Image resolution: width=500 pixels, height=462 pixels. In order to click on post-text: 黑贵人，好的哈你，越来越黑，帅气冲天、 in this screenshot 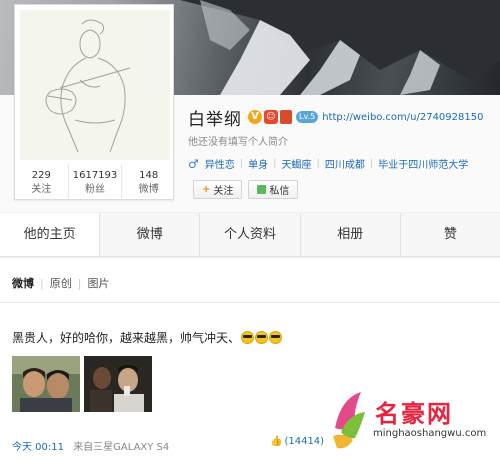, I will do `click(147, 337)`.